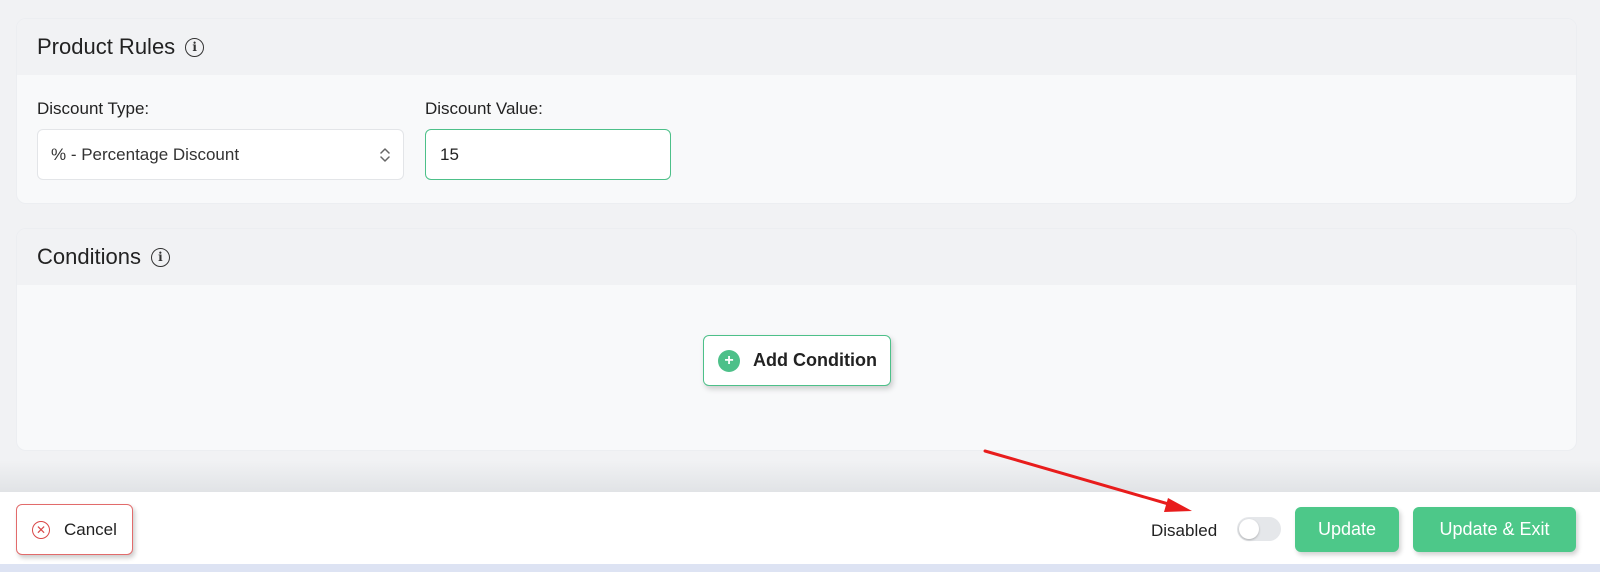 The width and height of the screenshot is (1600, 572). I want to click on select-chevron-icon, so click(385, 155).